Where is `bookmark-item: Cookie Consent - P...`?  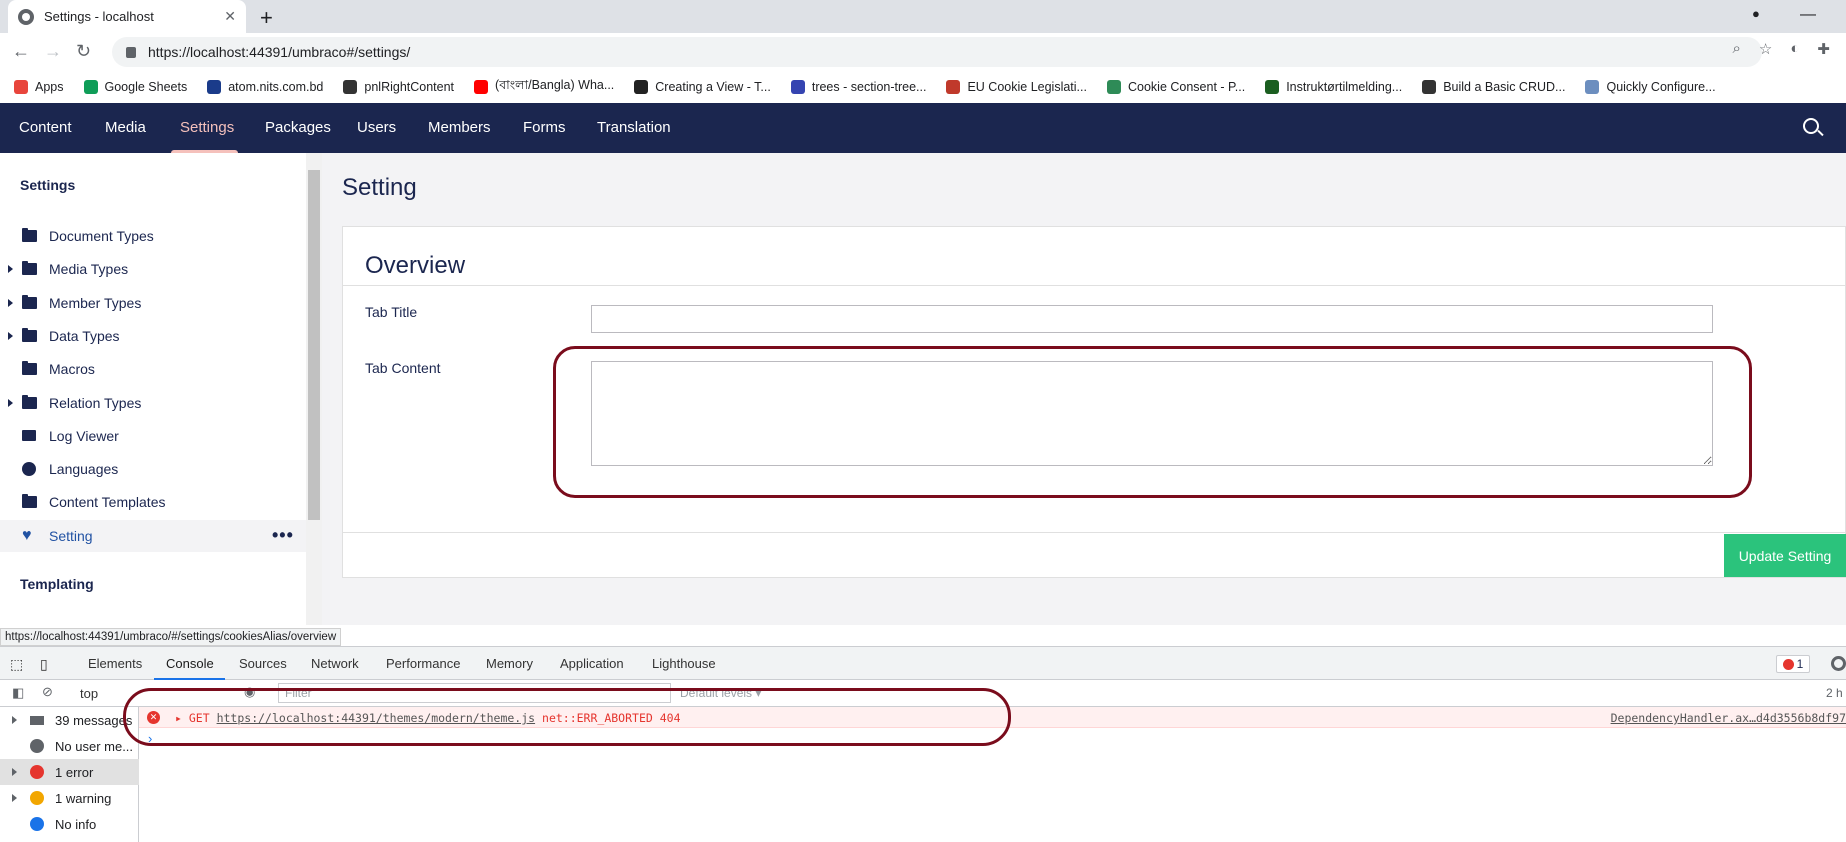
bookmark-item: Cookie Consent - P... is located at coordinates (1175, 87).